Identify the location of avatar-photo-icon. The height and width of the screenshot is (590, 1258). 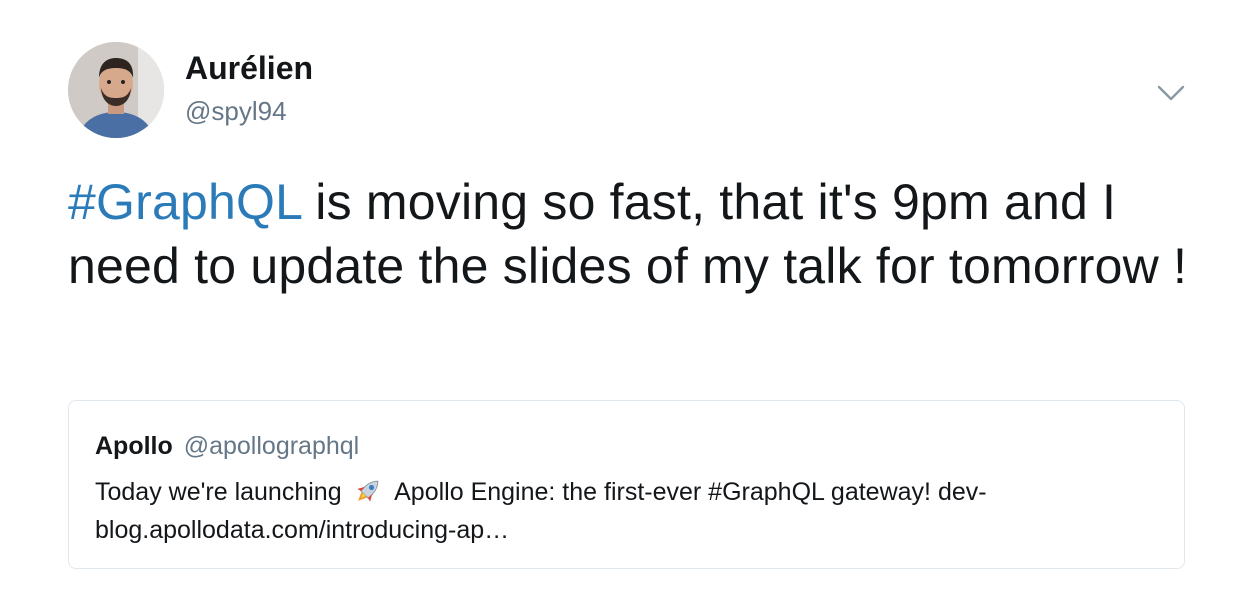
(116, 90).